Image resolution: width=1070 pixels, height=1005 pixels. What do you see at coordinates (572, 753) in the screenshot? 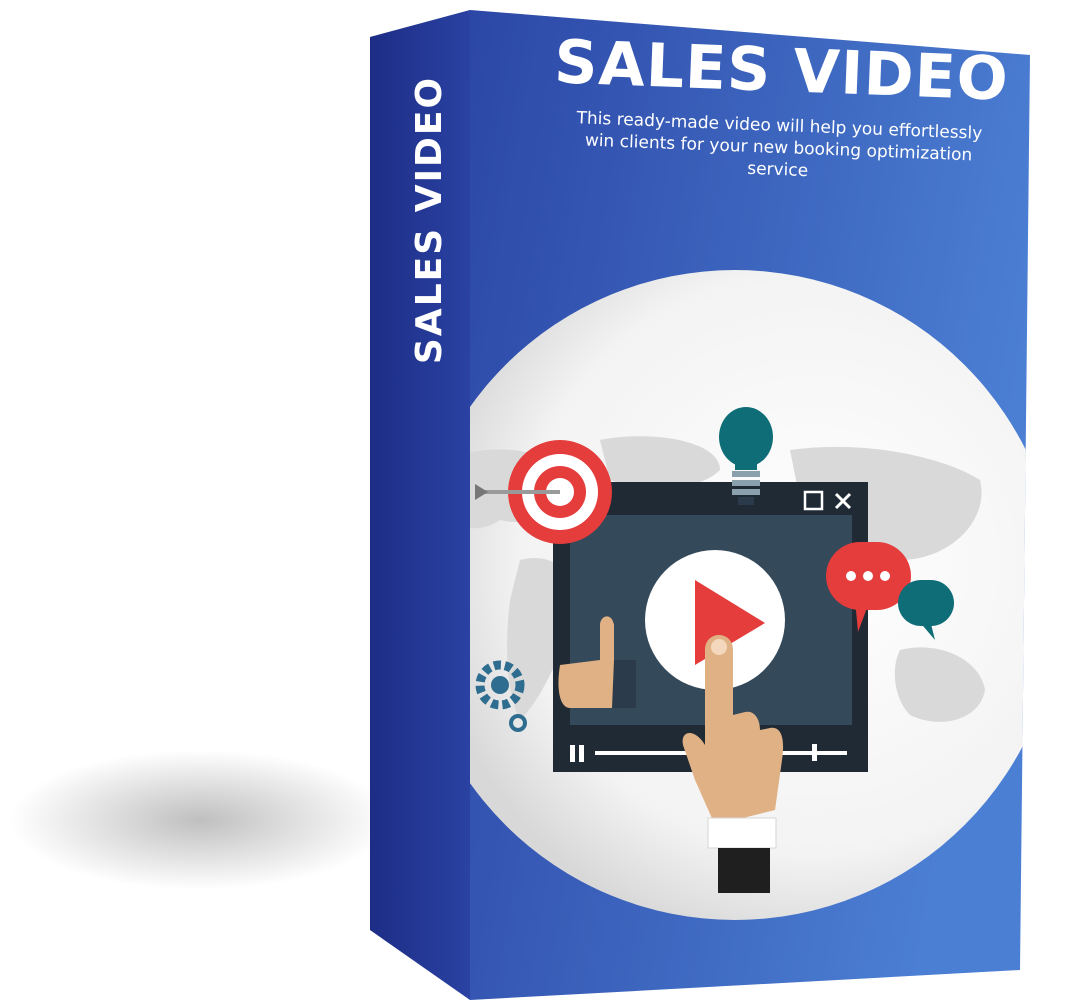
I see `pause-icon` at bounding box center [572, 753].